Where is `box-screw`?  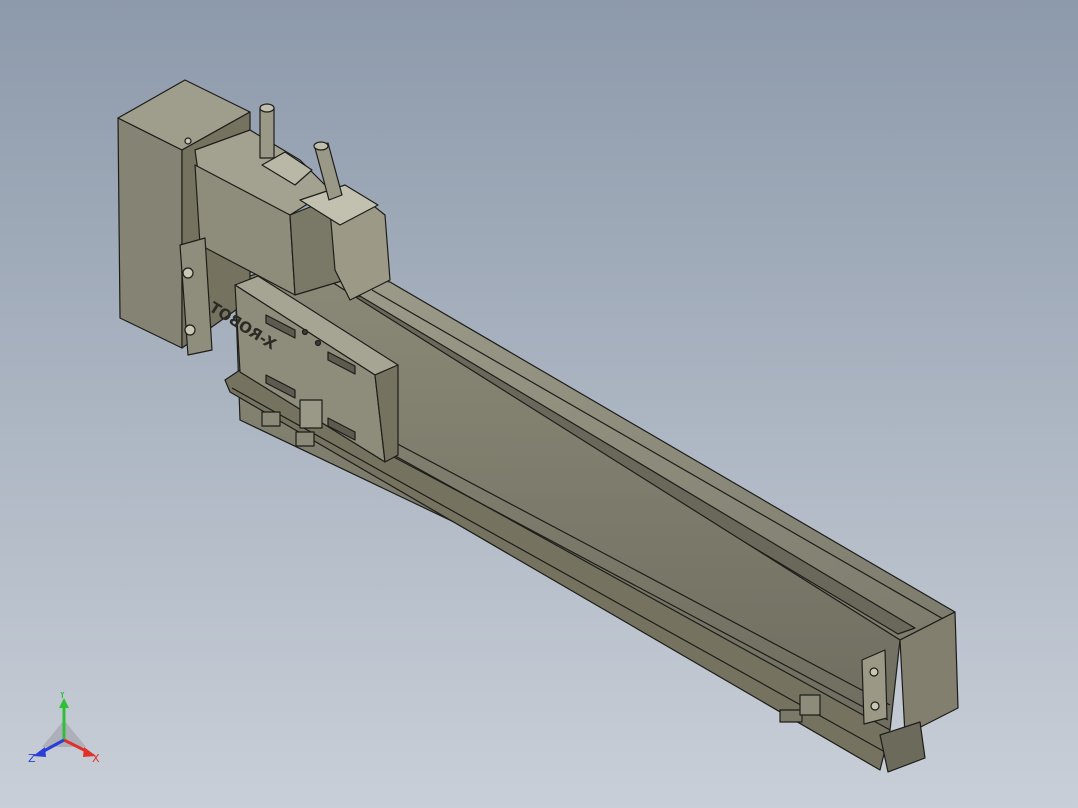
box-screw is located at coordinates (188, 141).